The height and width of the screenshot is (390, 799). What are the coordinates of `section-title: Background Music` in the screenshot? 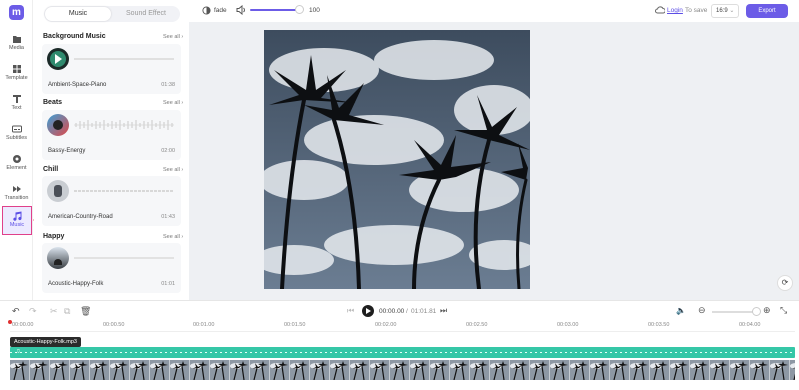 It's located at (74, 36).